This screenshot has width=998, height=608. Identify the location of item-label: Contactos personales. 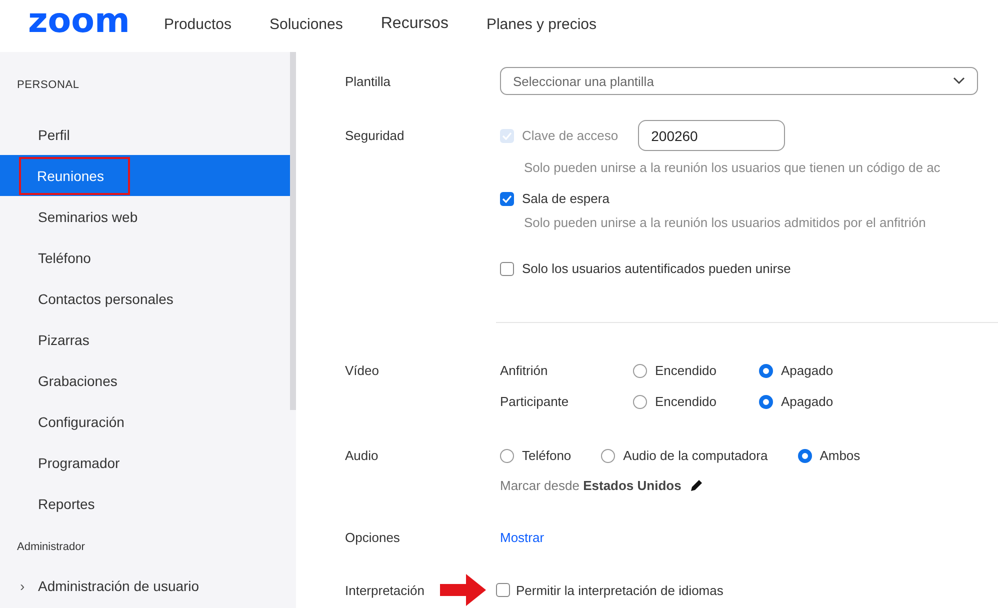
(106, 298).